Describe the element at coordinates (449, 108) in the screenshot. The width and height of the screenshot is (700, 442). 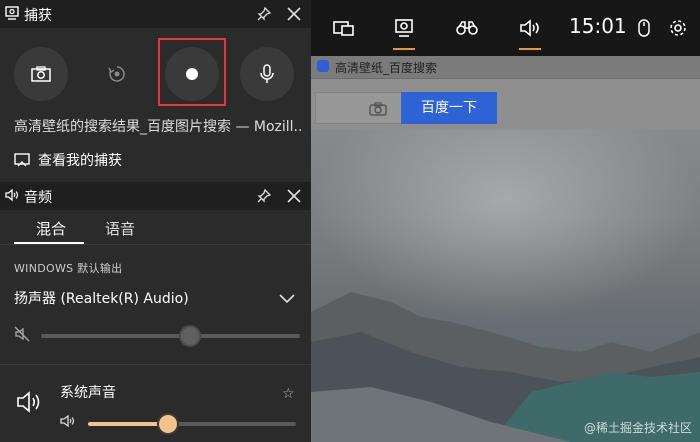
I see `baidu-search-button: 百度一下` at that location.